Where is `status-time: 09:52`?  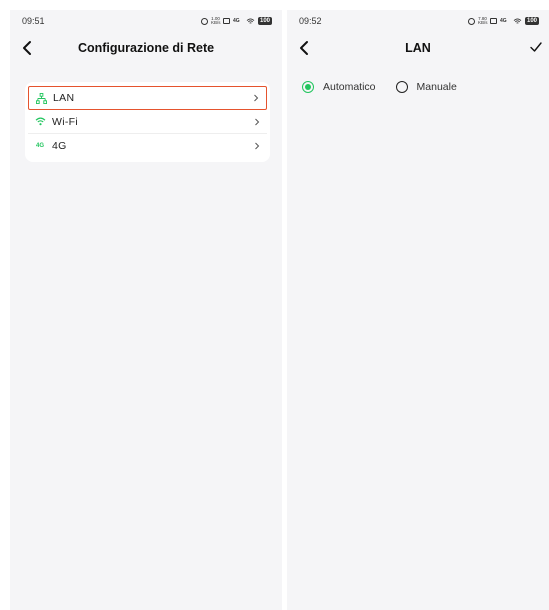 status-time: 09:52 is located at coordinates (310, 21).